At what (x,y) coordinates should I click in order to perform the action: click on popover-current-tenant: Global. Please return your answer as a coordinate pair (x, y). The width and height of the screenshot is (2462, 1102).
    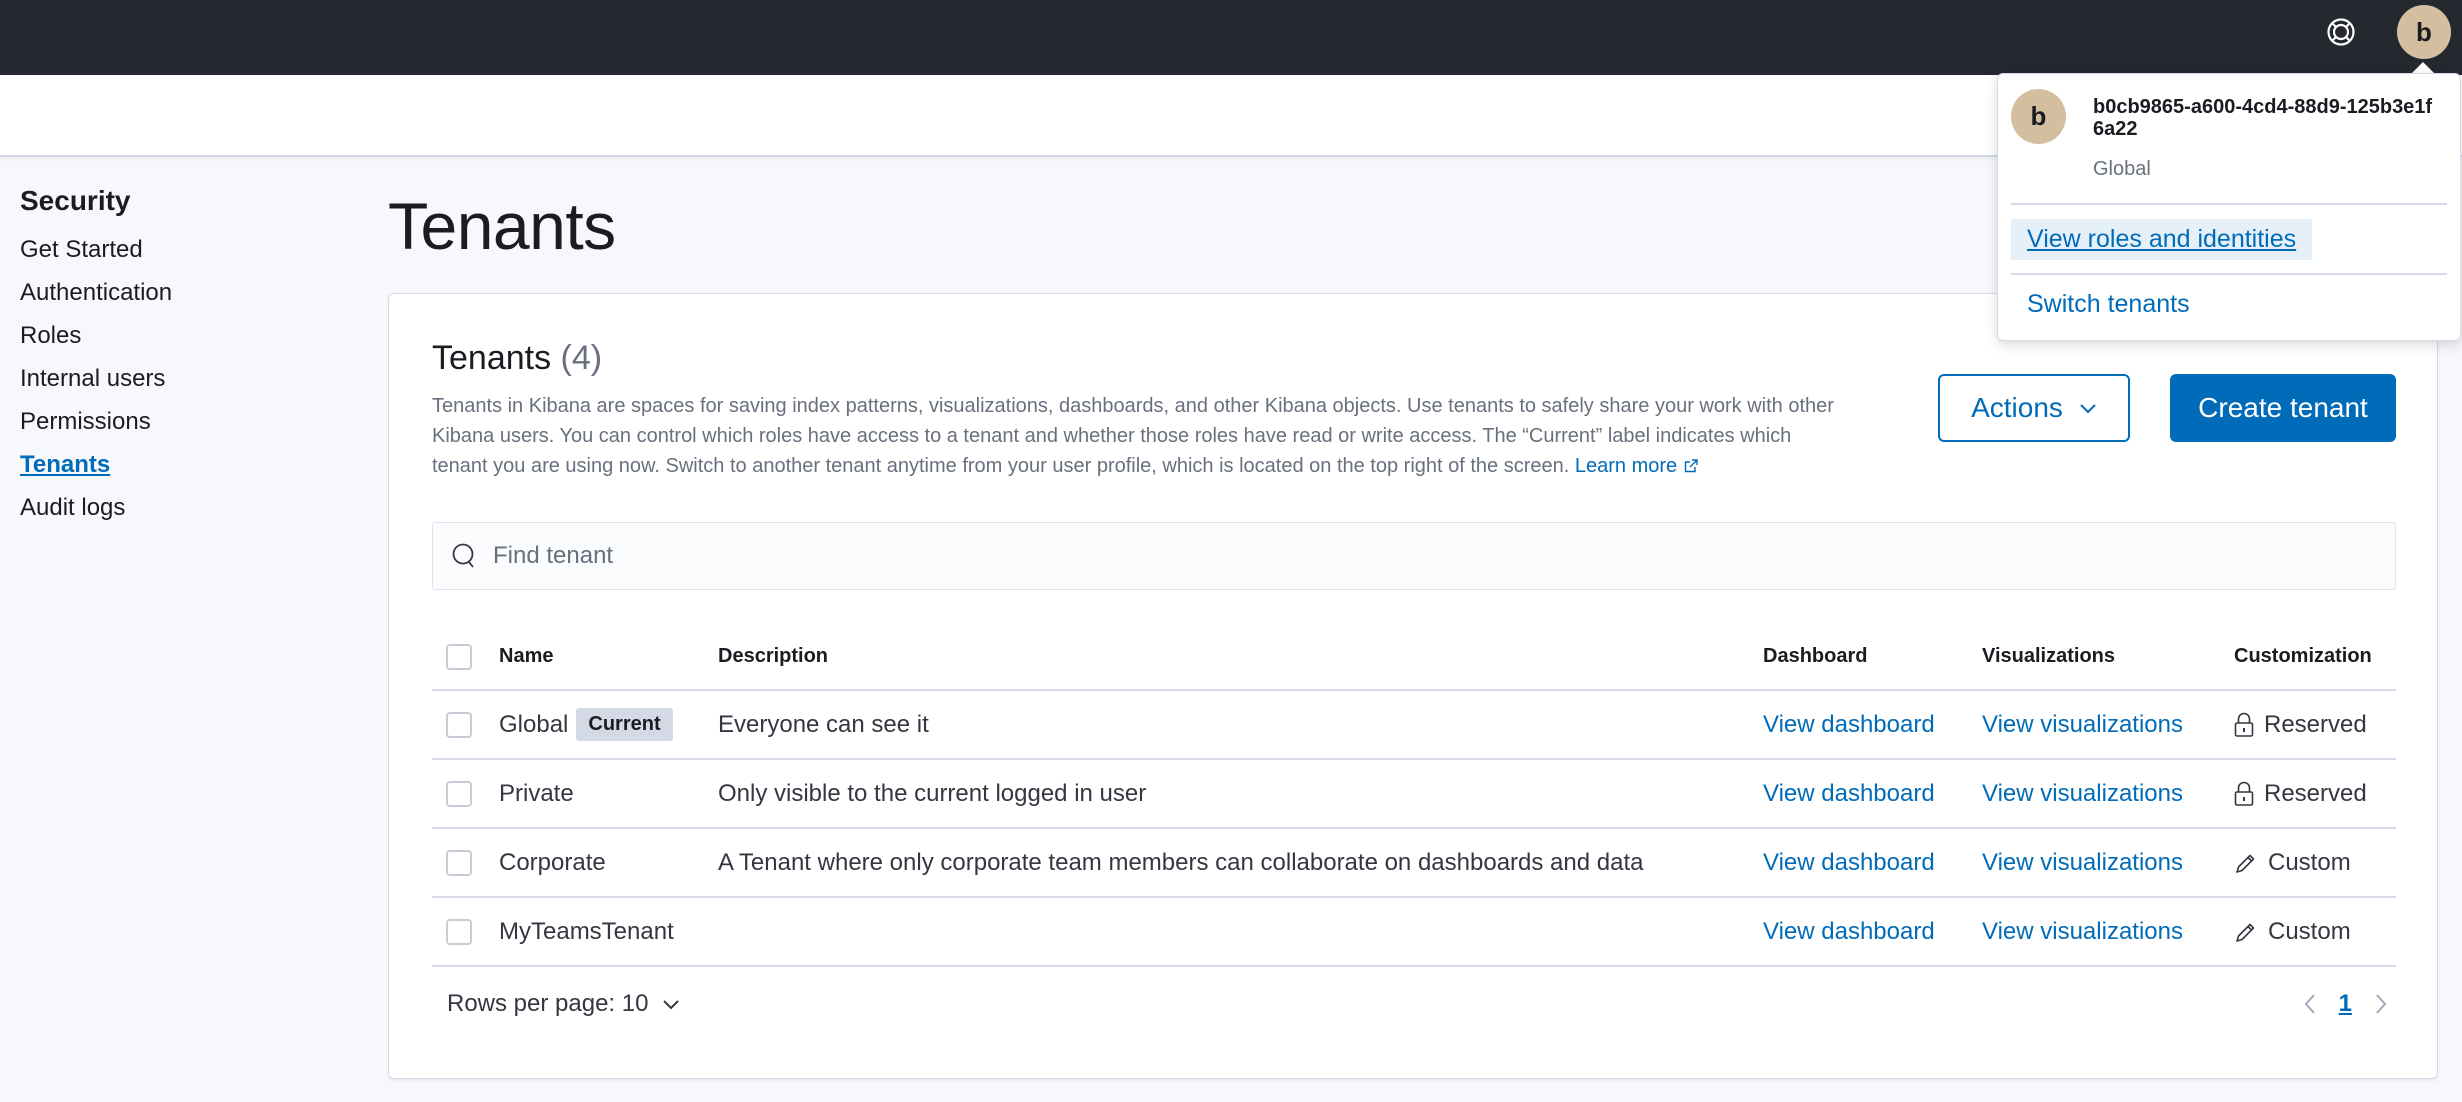
    Looking at the image, I should click on (2122, 169).